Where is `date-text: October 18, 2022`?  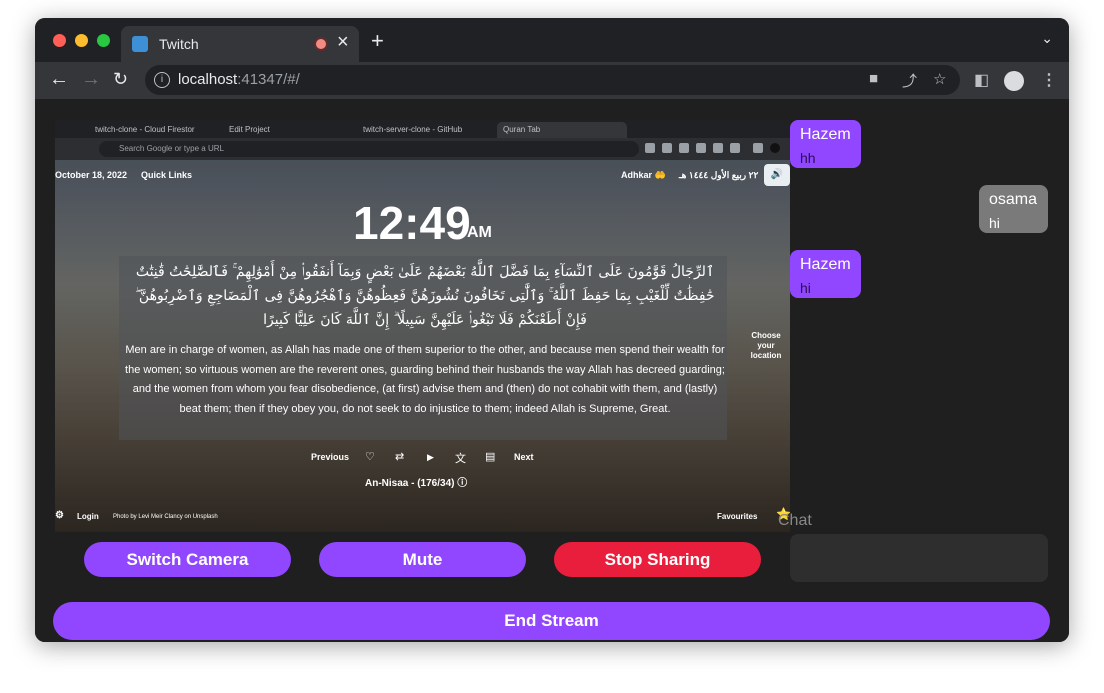
date-text: October 18, 2022 is located at coordinates (91, 175).